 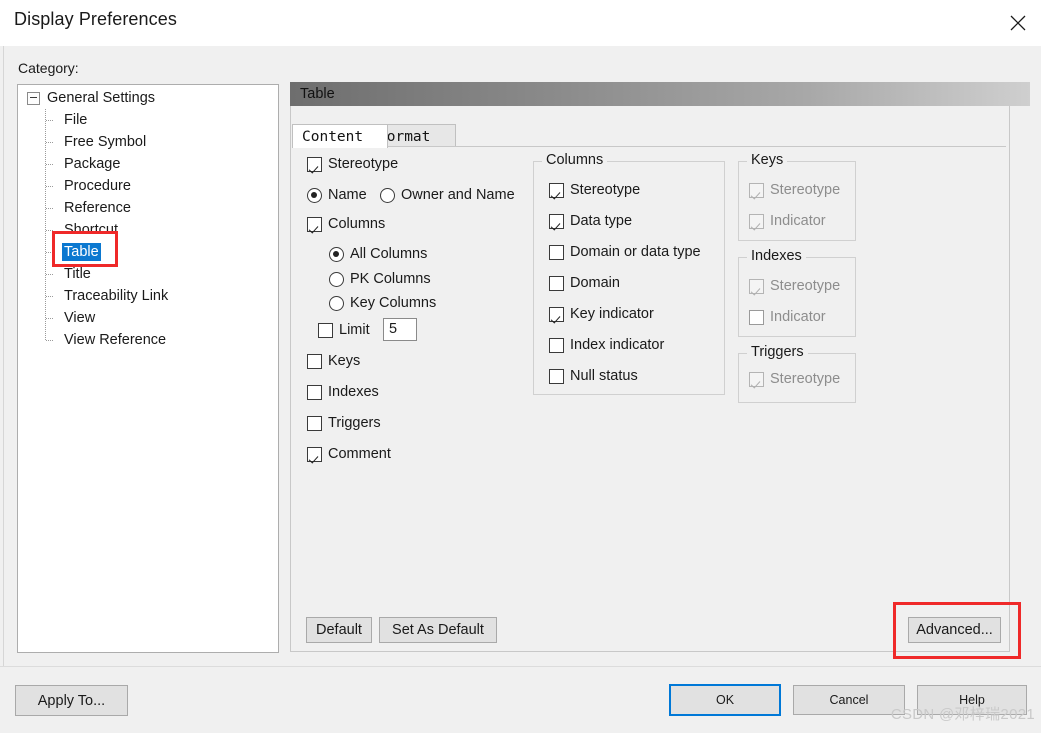 What do you see at coordinates (97, 186) in the screenshot?
I see `tree-item-label: Procedure` at bounding box center [97, 186].